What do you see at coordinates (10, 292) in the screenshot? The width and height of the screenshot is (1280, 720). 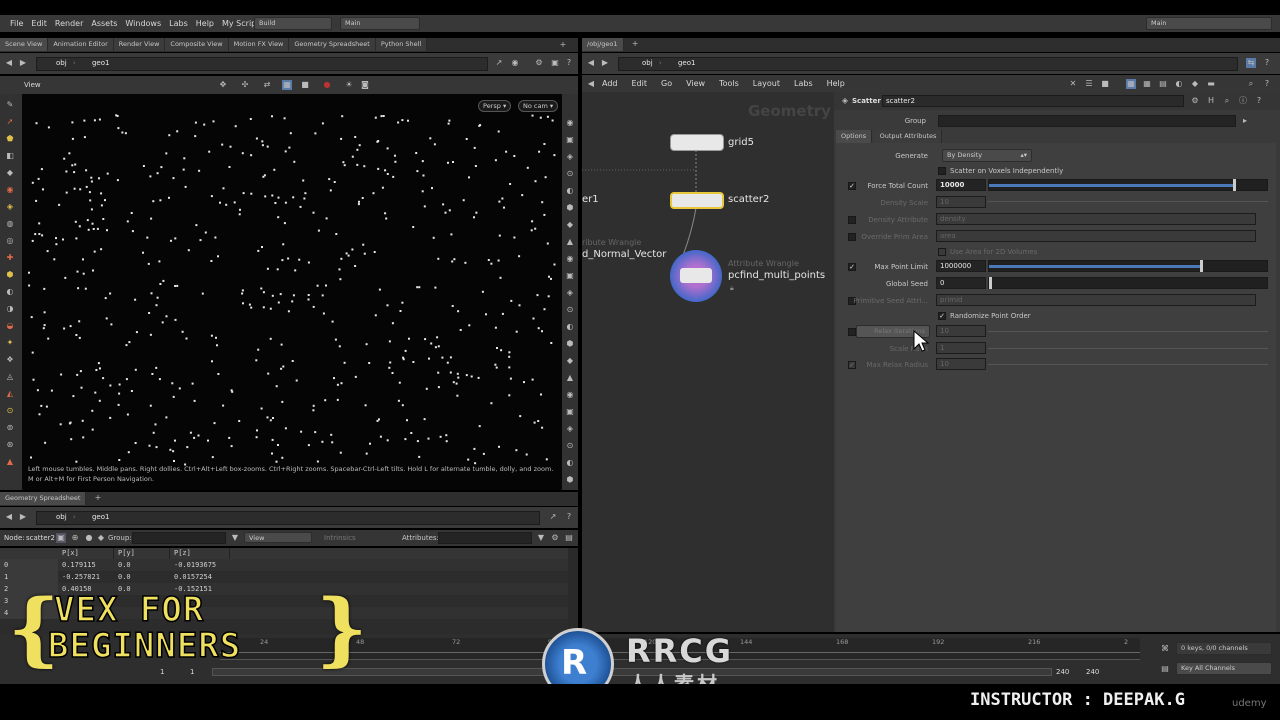 I see `tool-icon-11: ◐` at bounding box center [10, 292].